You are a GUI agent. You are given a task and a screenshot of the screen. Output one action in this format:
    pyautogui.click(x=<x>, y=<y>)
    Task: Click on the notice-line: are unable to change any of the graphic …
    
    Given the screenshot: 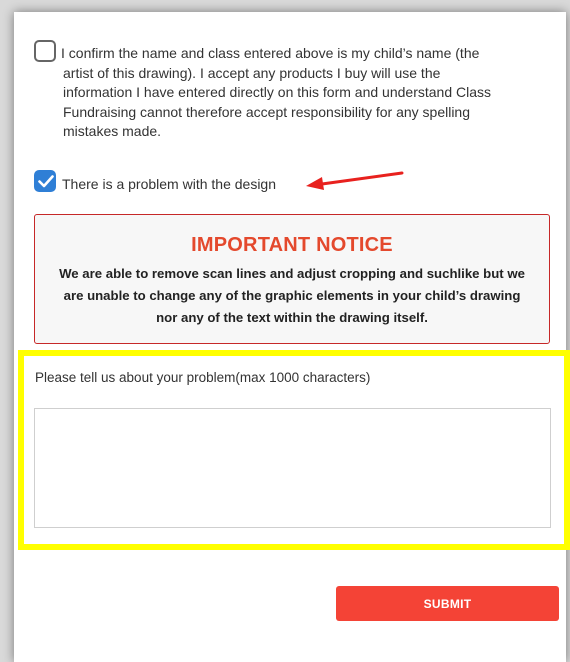 What is the action you would take?
    pyautogui.click(x=292, y=295)
    